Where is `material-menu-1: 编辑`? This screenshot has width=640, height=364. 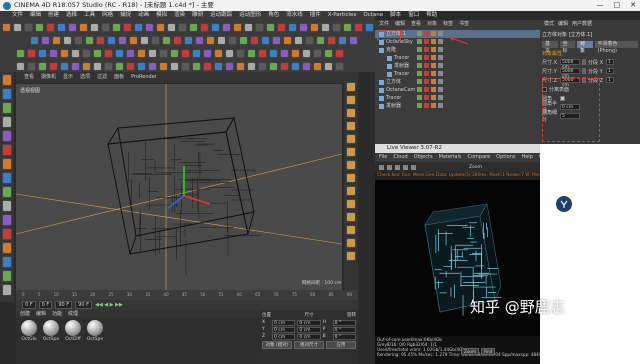
material-menu-1: 编辑 is located at coordinates (41, 314).